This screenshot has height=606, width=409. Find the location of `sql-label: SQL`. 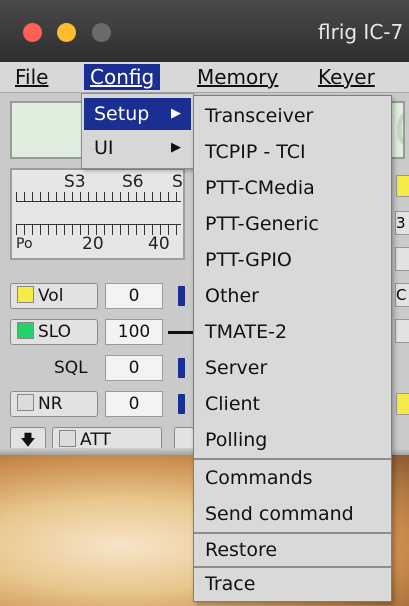

sql-label: SQL is located at coordinates (71, 368).